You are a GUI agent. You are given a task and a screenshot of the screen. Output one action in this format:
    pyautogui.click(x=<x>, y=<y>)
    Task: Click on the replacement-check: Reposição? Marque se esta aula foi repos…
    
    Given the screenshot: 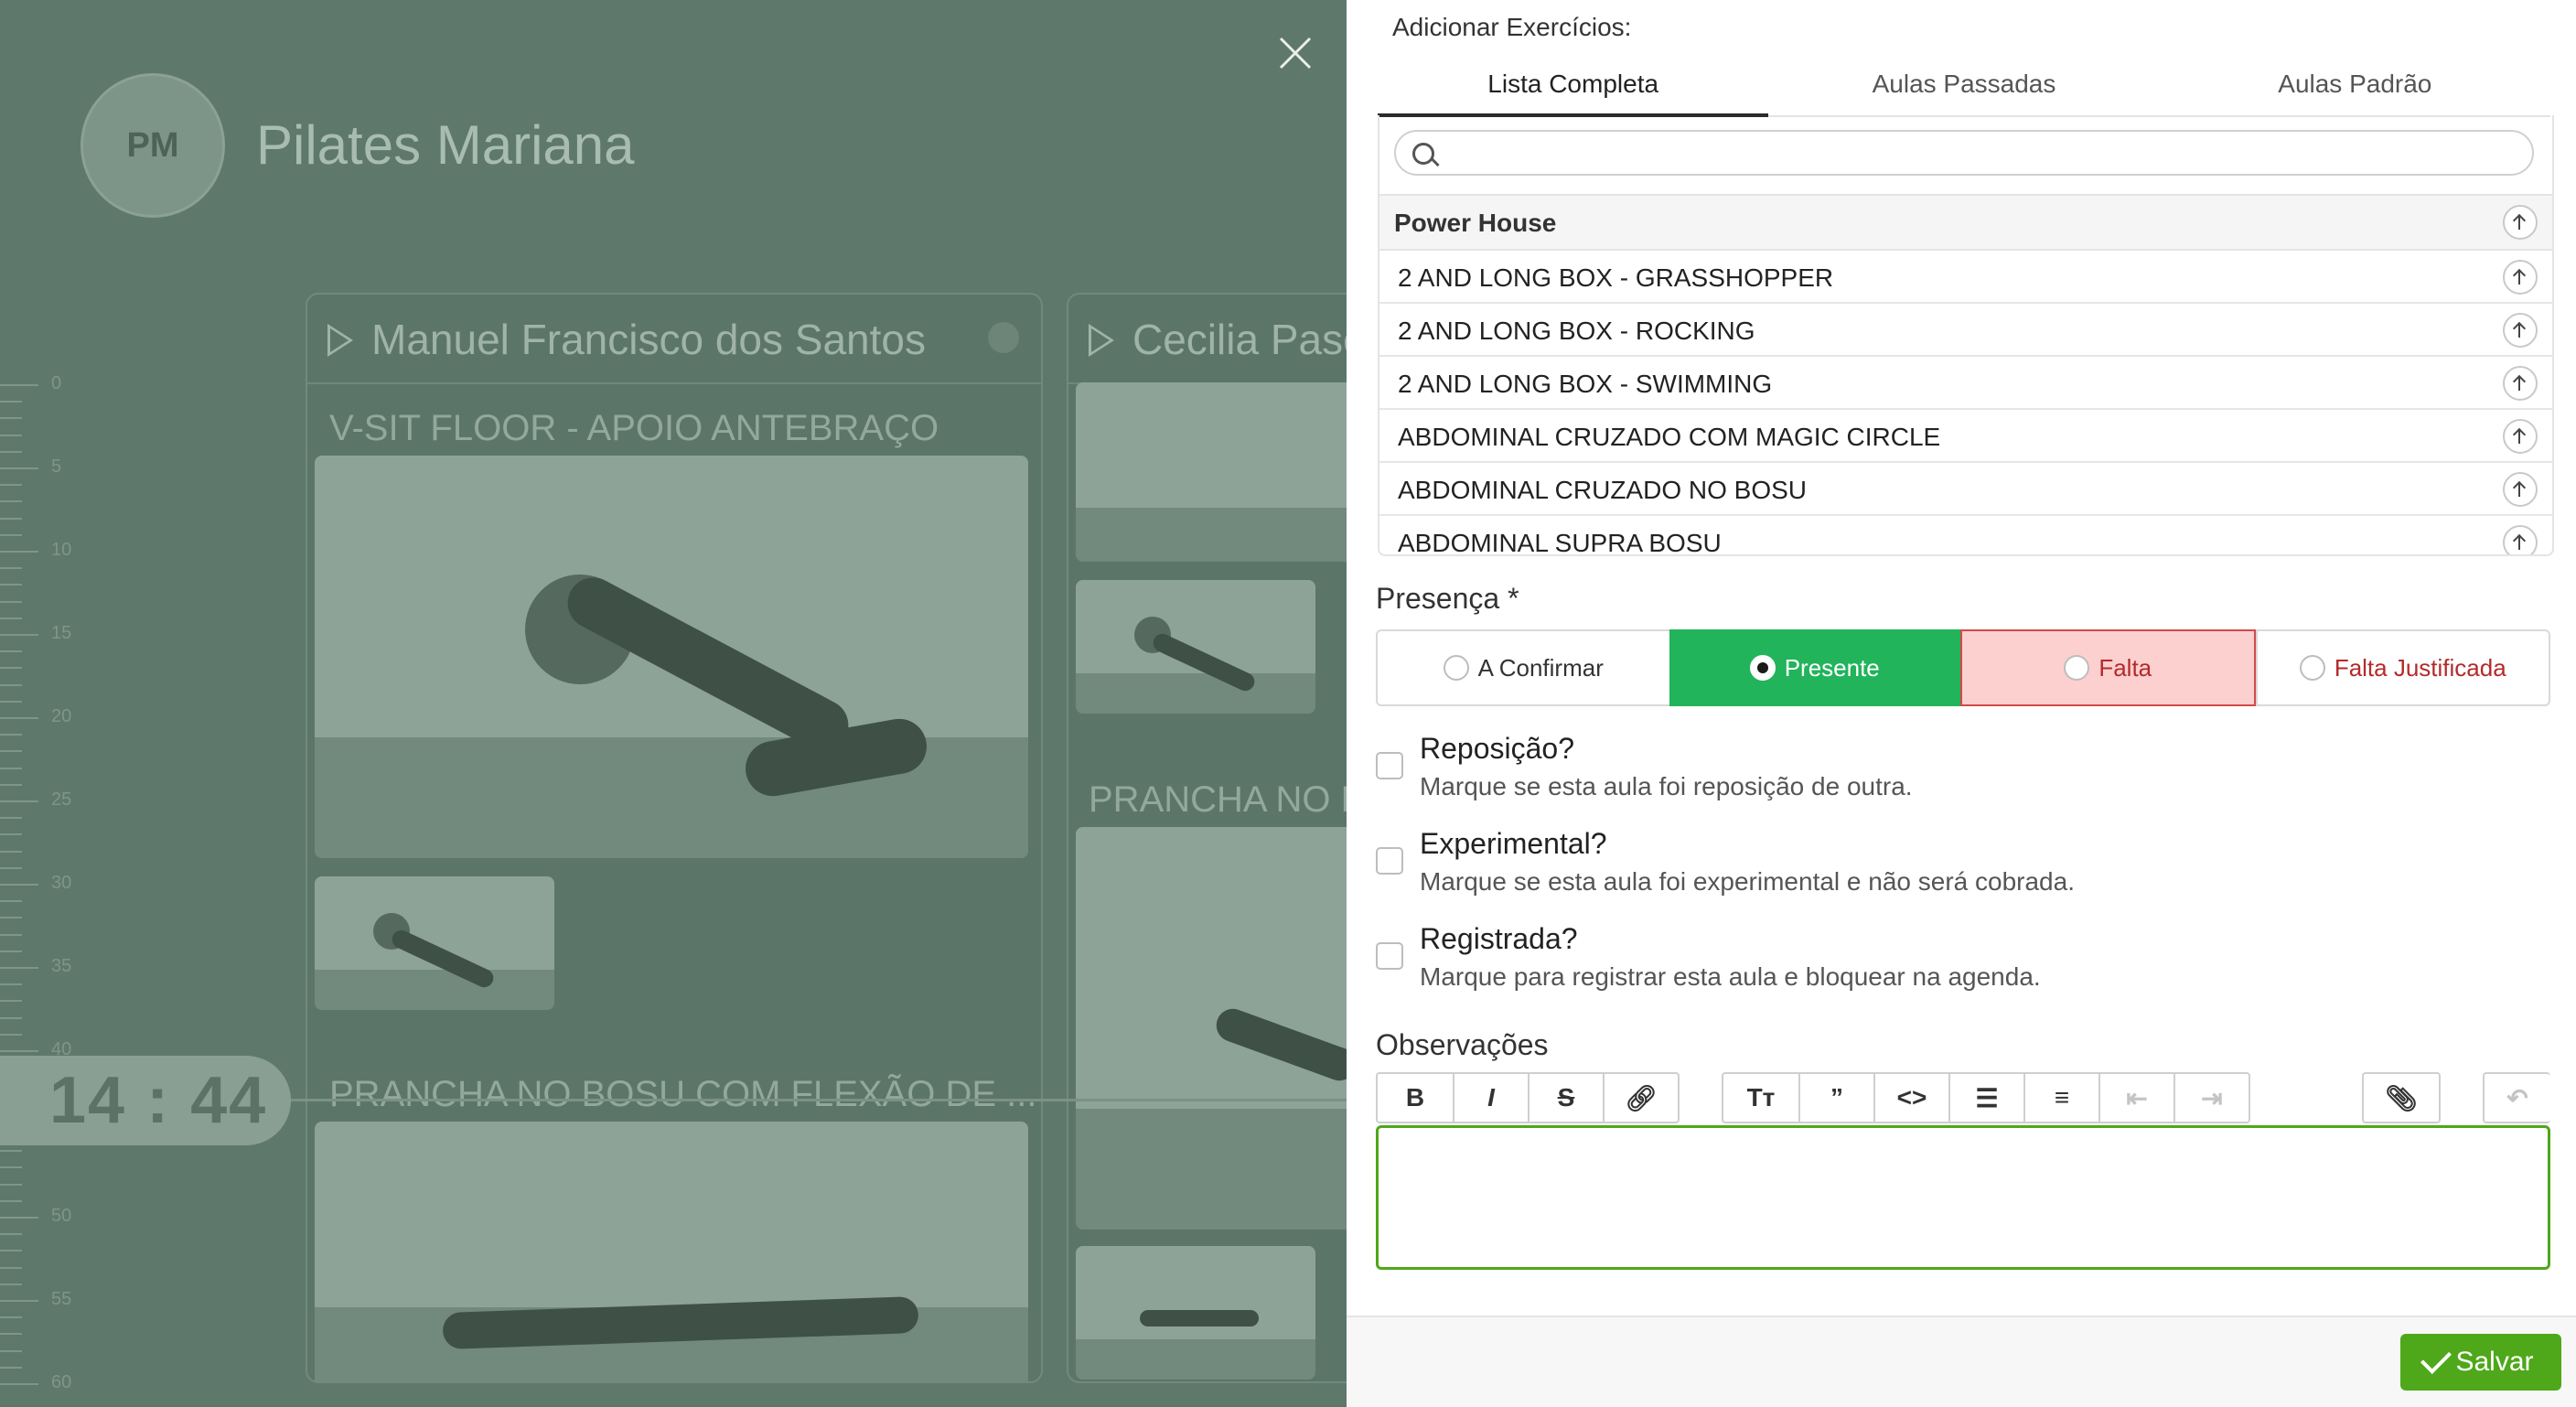 What is the action you would take?
    pyautogui.click(x=1962, y=768)
    